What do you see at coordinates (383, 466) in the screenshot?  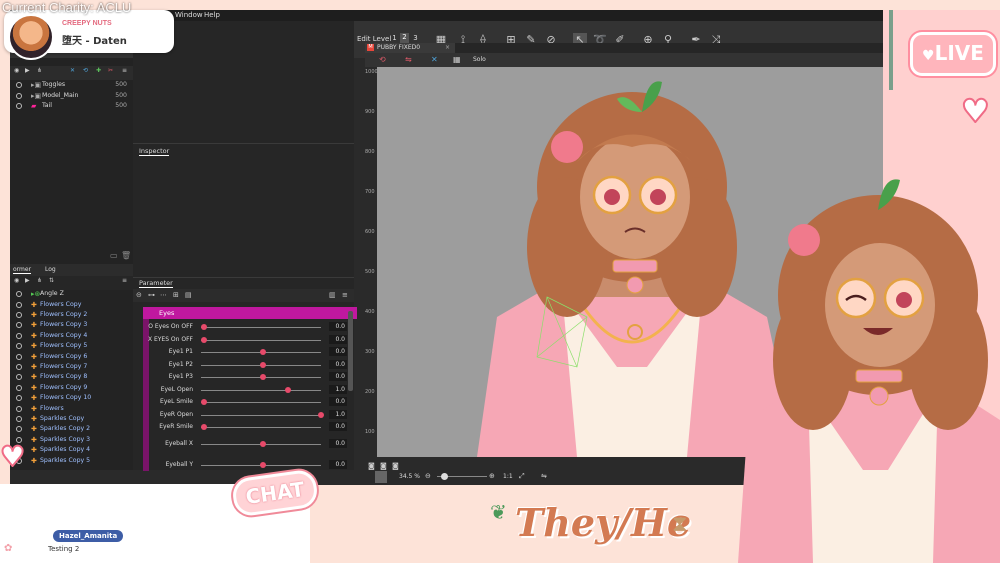 I see `record-icon: ◙` at bounding box center [383, 466].